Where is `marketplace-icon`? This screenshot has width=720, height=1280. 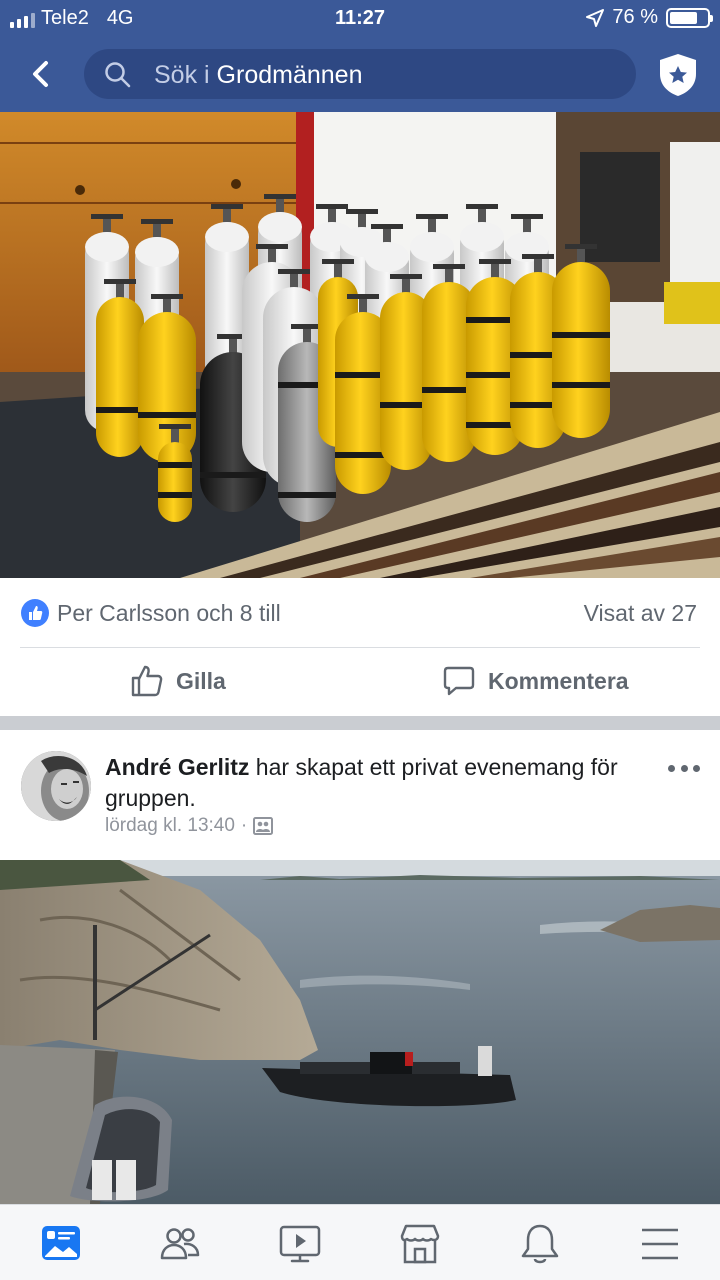 marketplace-icon is located at coordinates (420, 1244).